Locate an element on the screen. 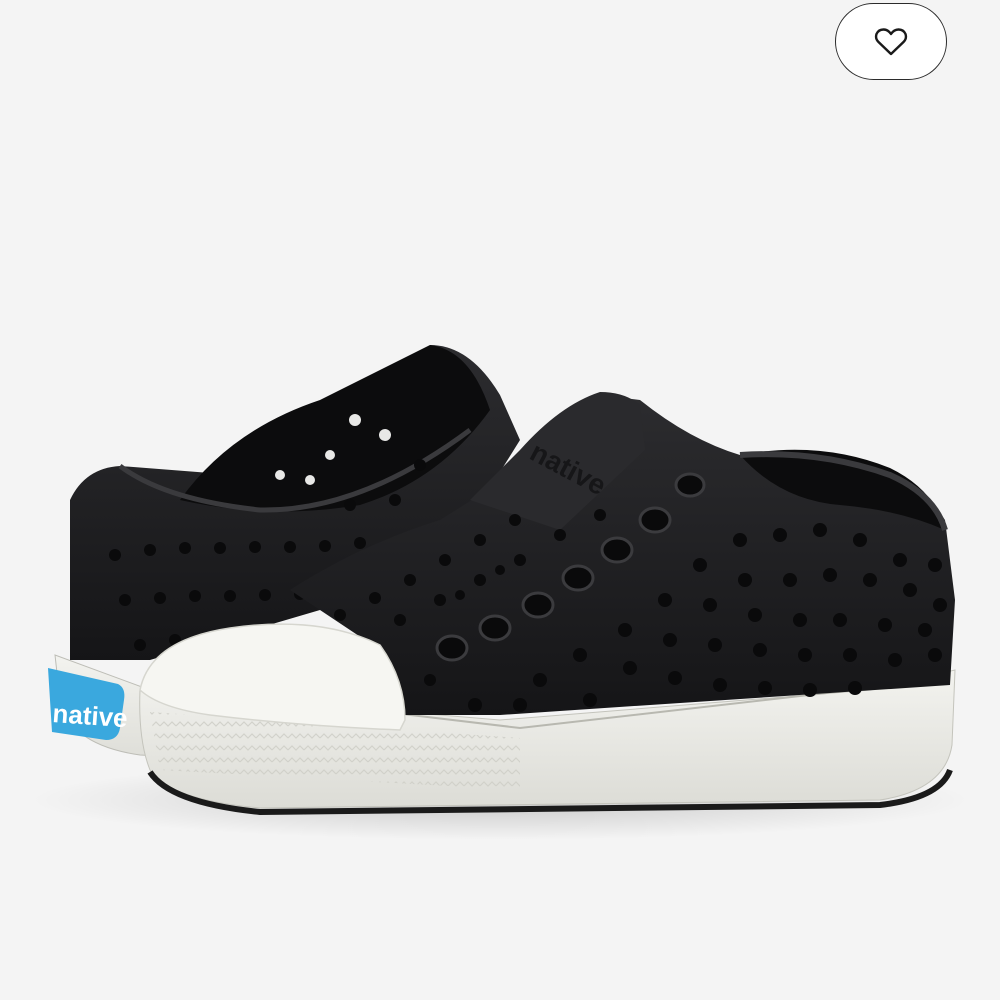 This screenshot has height=1000, width=1000. heart-icon is located at coordinates (891, 41).